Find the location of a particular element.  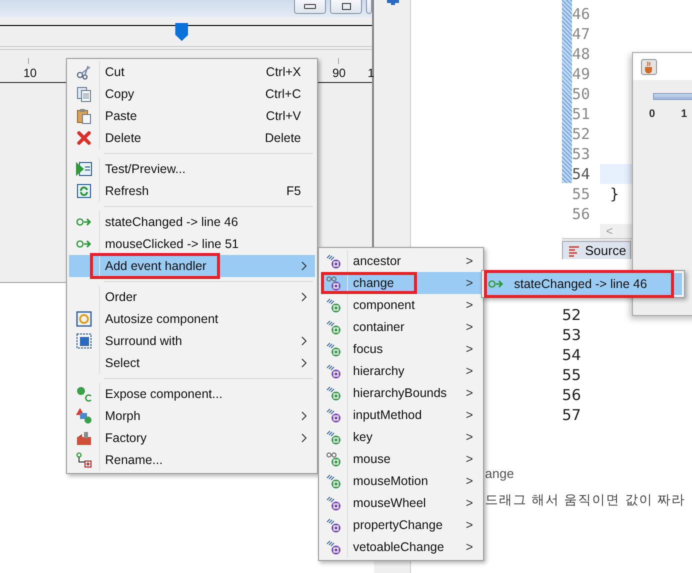

line-number: 51 is located at coordinates (582, 114).